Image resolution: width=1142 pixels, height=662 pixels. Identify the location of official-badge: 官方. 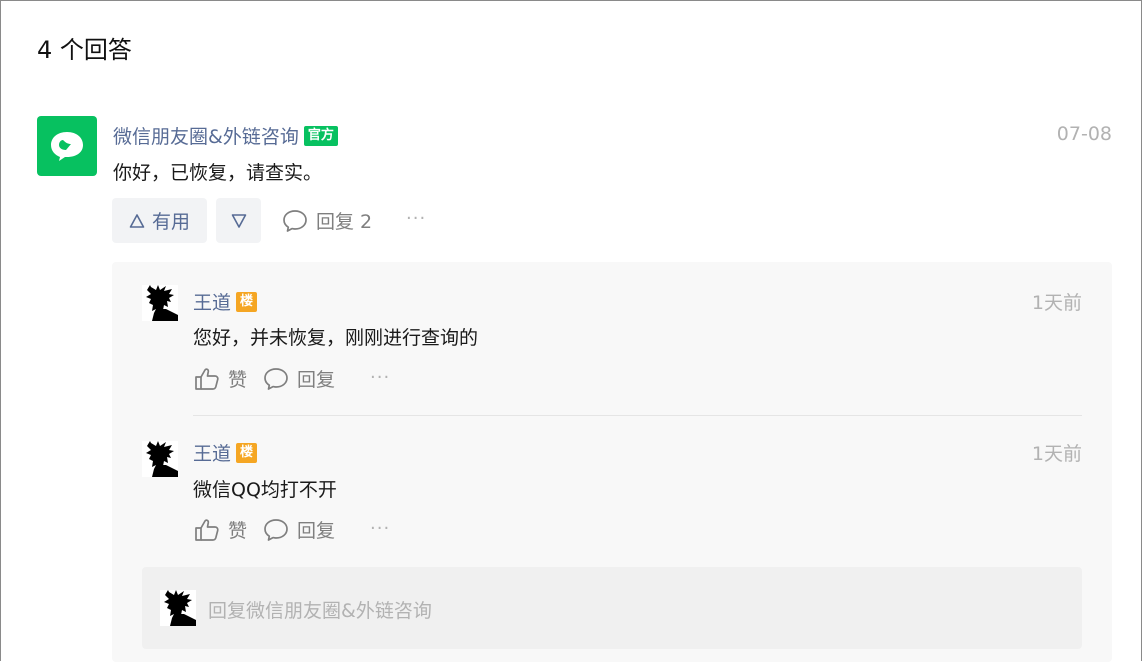
(320, 135).